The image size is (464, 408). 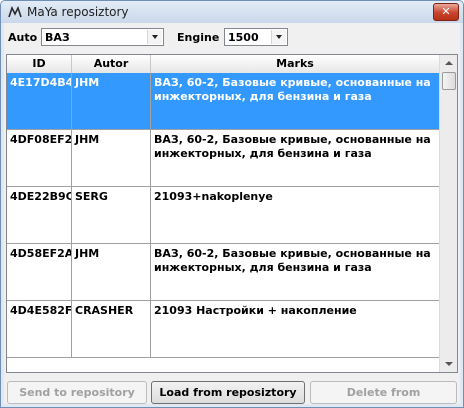 I want to click on column-header-id: ID, so click(x=39, y=64).